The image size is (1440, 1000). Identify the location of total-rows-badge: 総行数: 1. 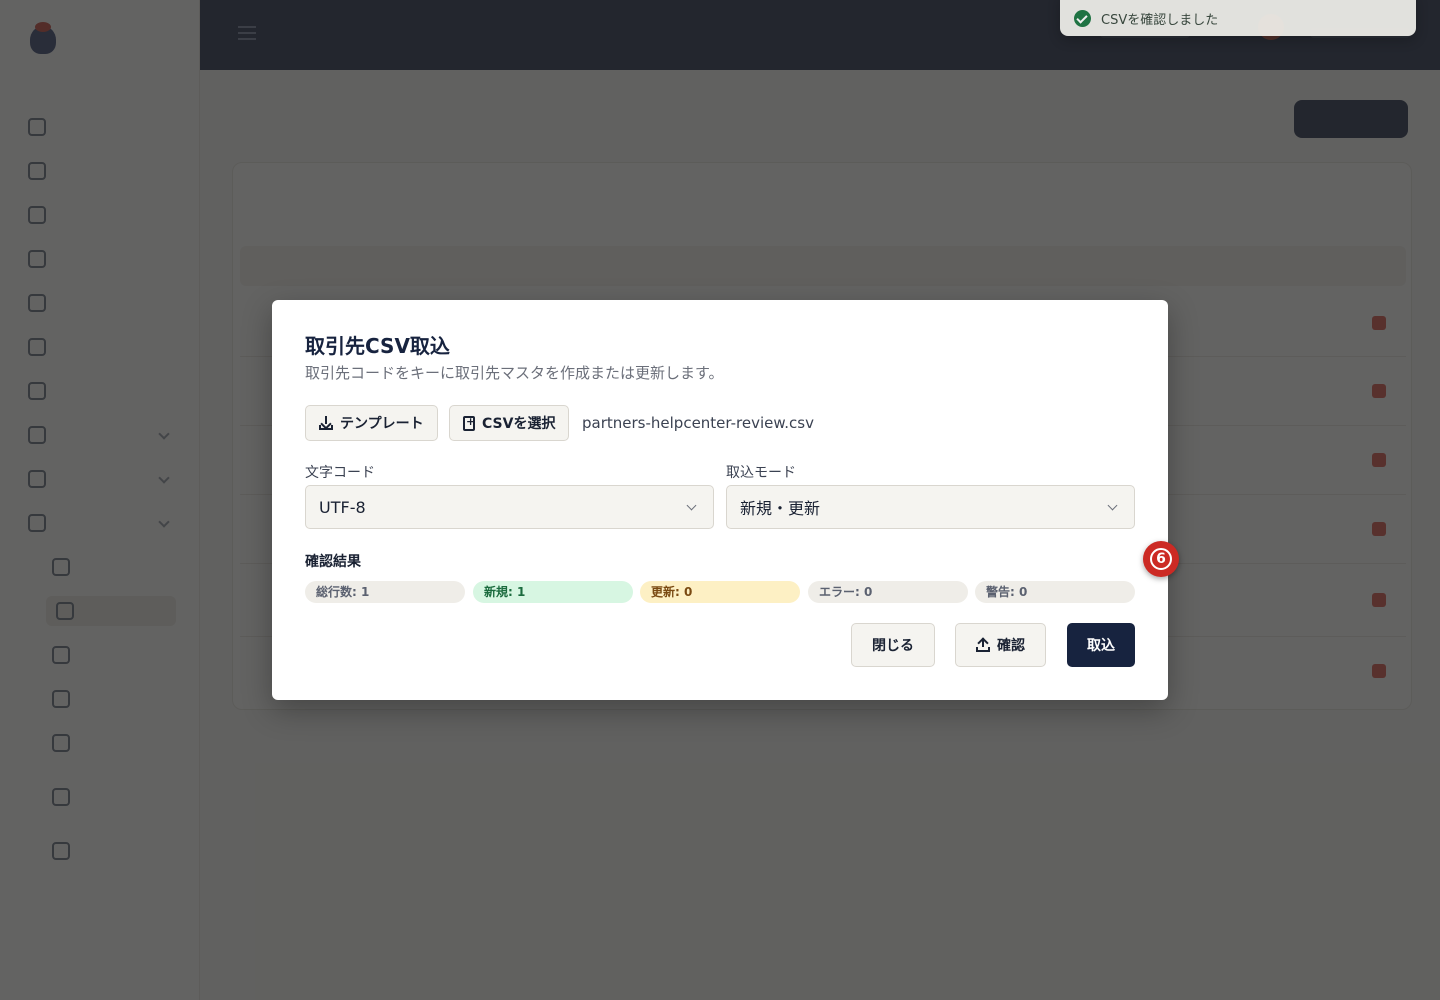
(385, 592).